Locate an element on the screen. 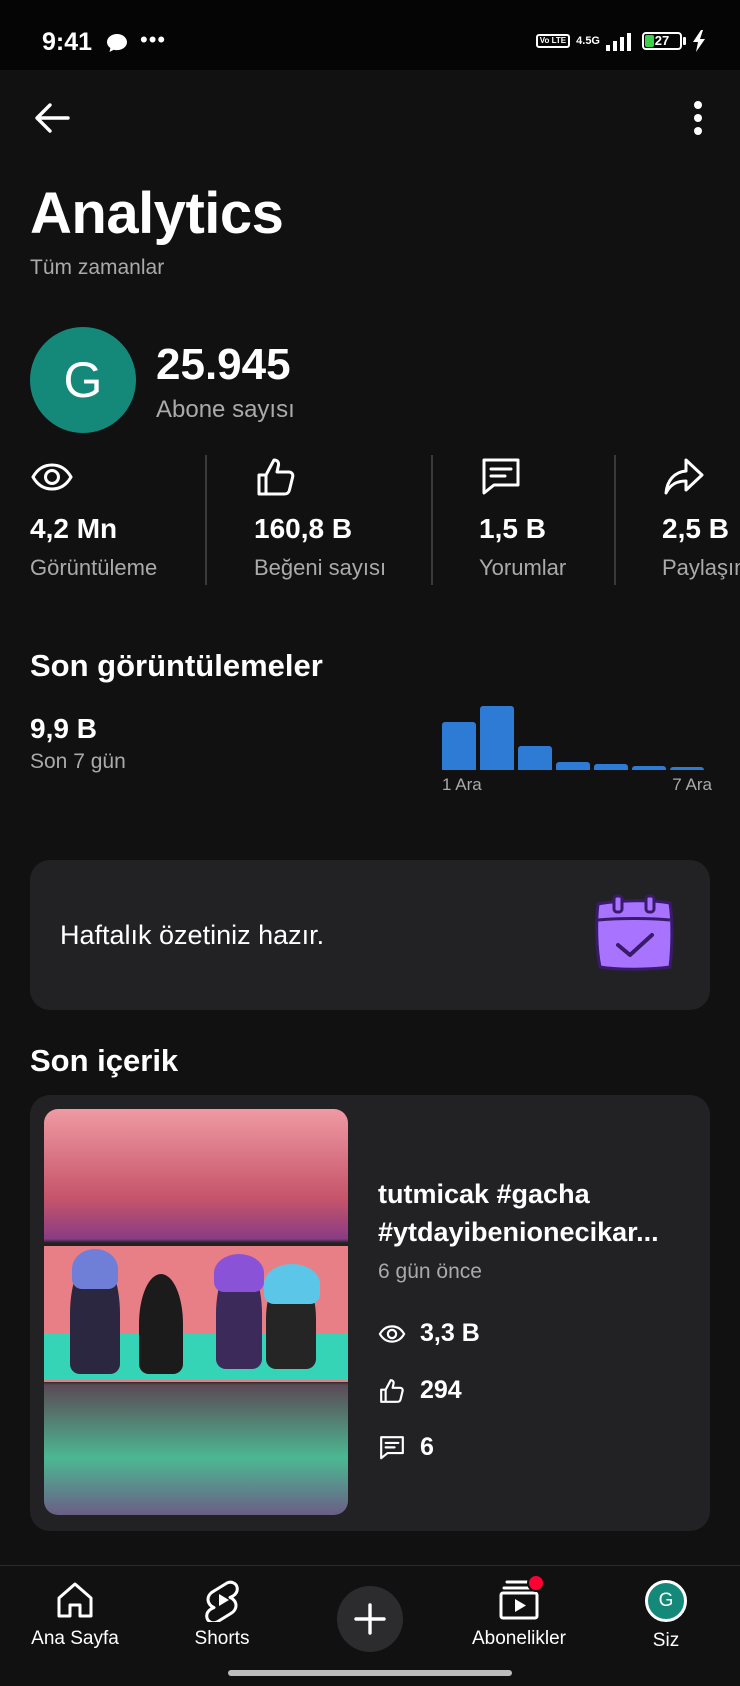 The height and width of the screenshot is (1686, 740). recent-views-period: Son 7 gün is located at coordinates (78, 761).